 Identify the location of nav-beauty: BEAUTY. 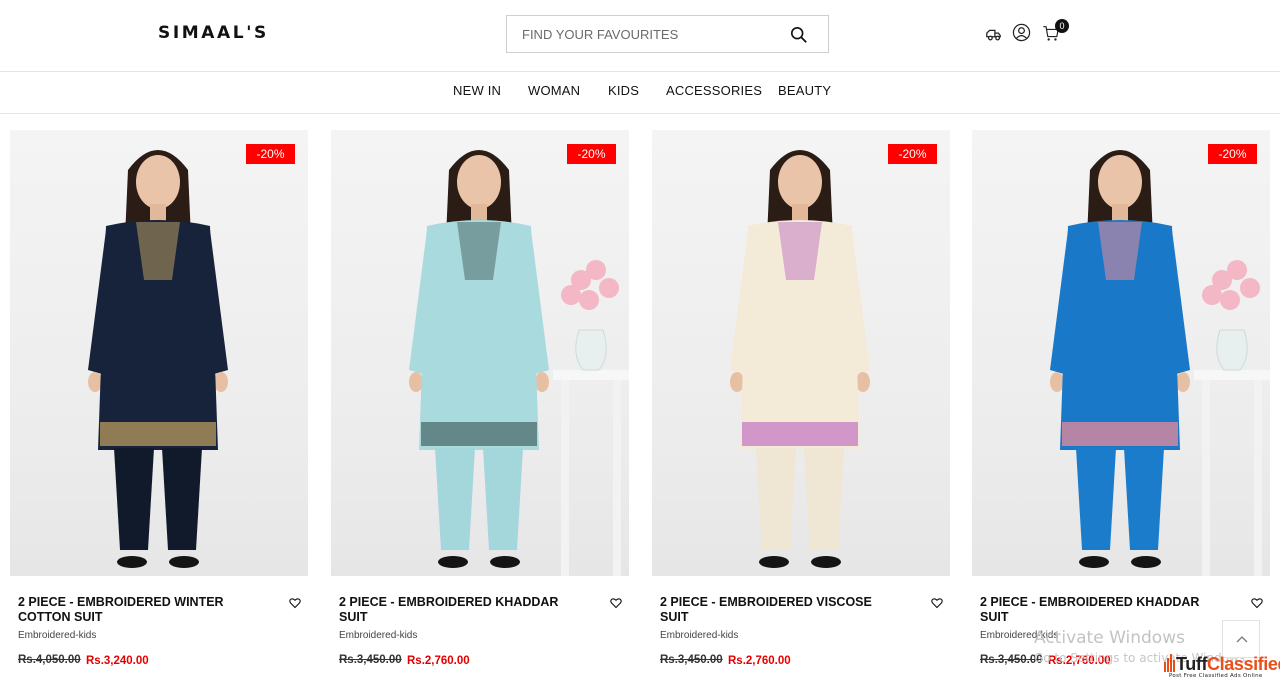
(804, 90).